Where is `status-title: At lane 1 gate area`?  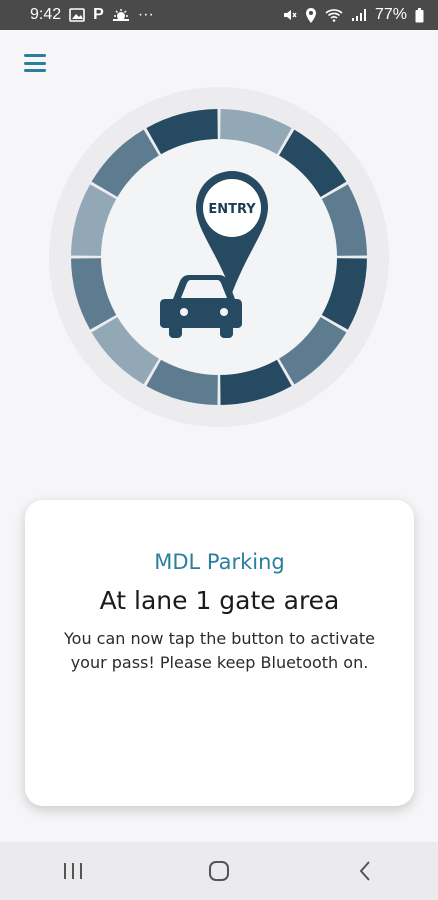 status-title: At lane 1 gate area is located at coordinates (219, 600).